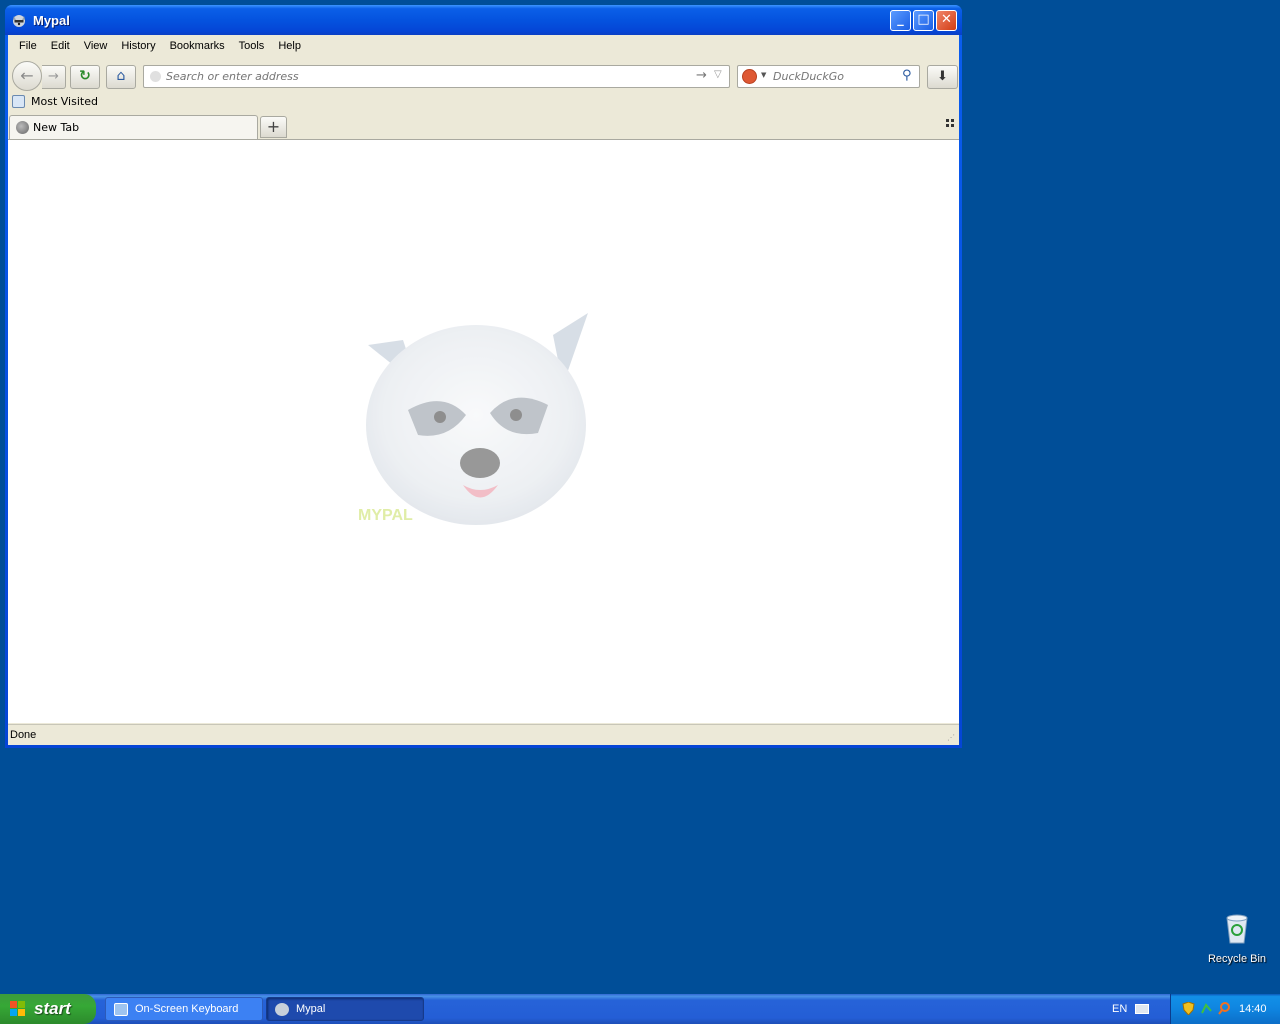 Image resolution: width=1280 pixels, height=1024 pixels. Describe the element at coordinates (197, 46) in the screenshot. I see `menu-bookmarks: Bookmarks` at that location.